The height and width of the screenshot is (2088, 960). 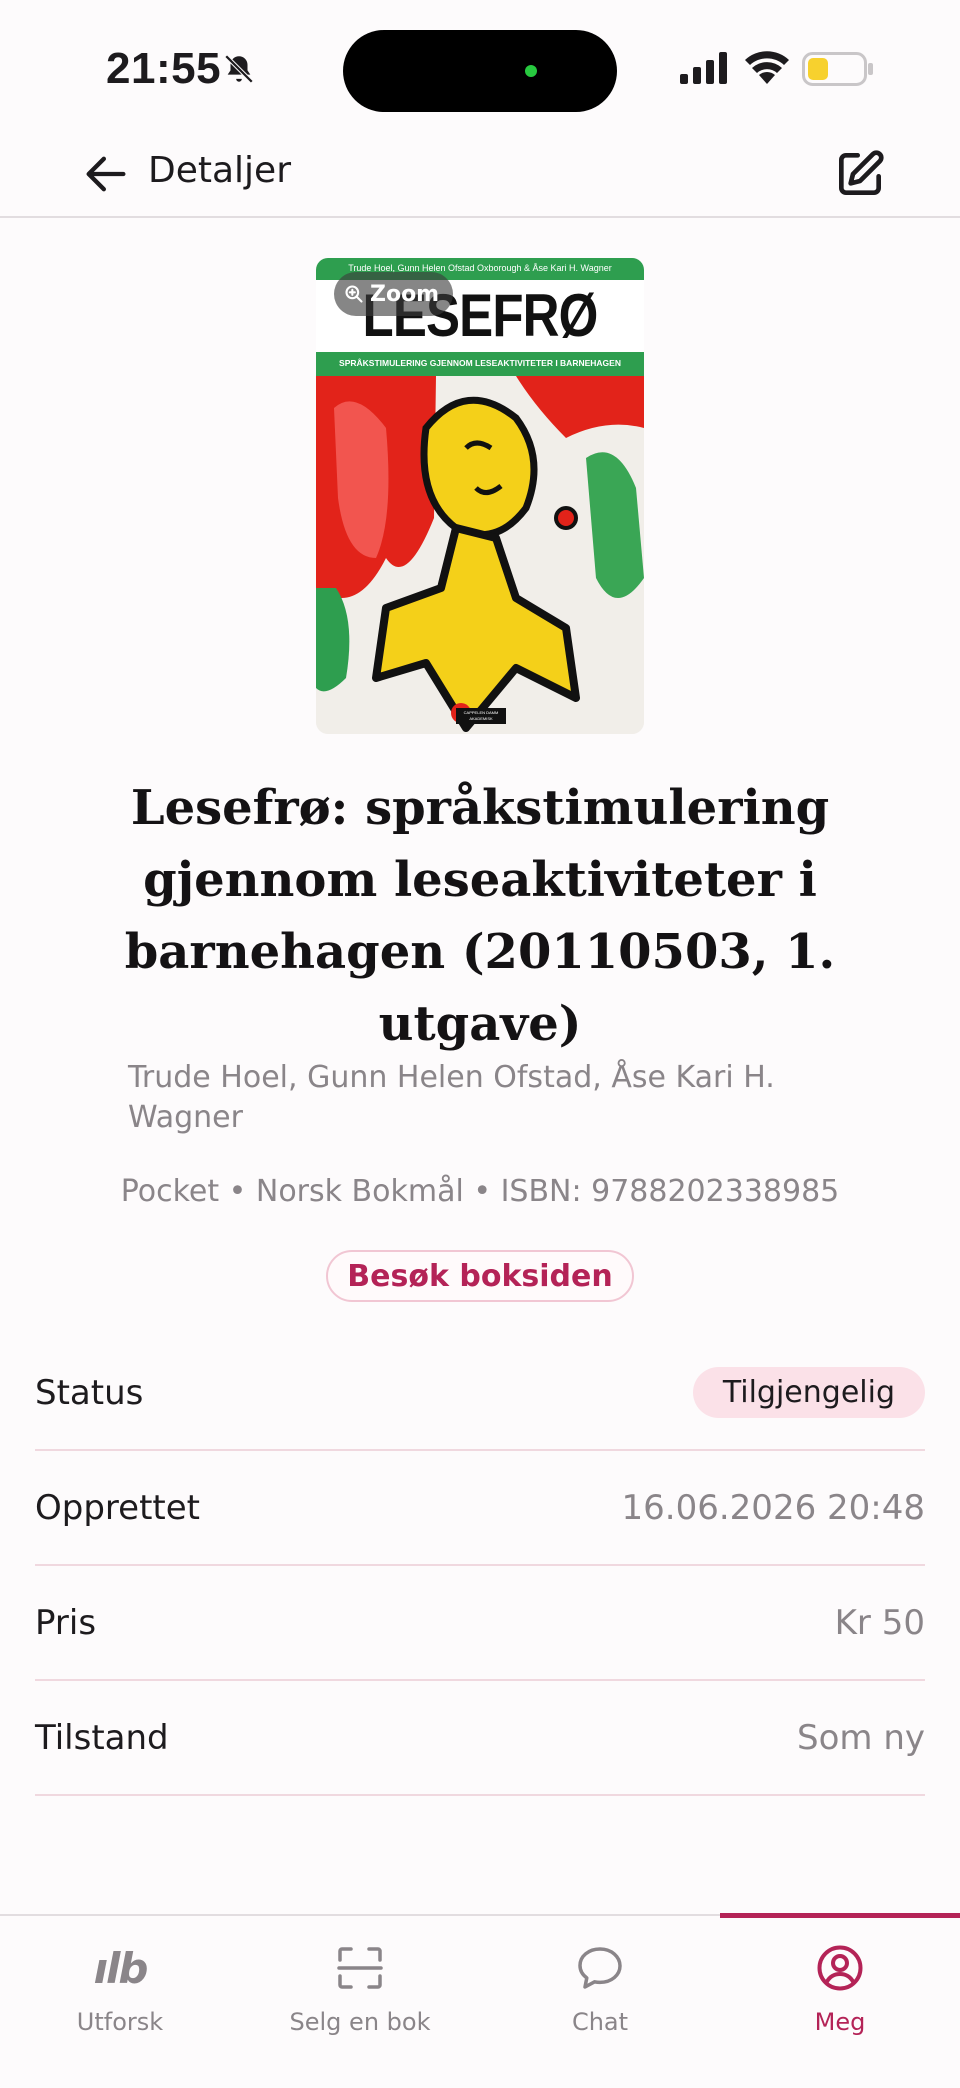 I want to click on app-logo-icon: ılb, so click(x=121, y=1968).